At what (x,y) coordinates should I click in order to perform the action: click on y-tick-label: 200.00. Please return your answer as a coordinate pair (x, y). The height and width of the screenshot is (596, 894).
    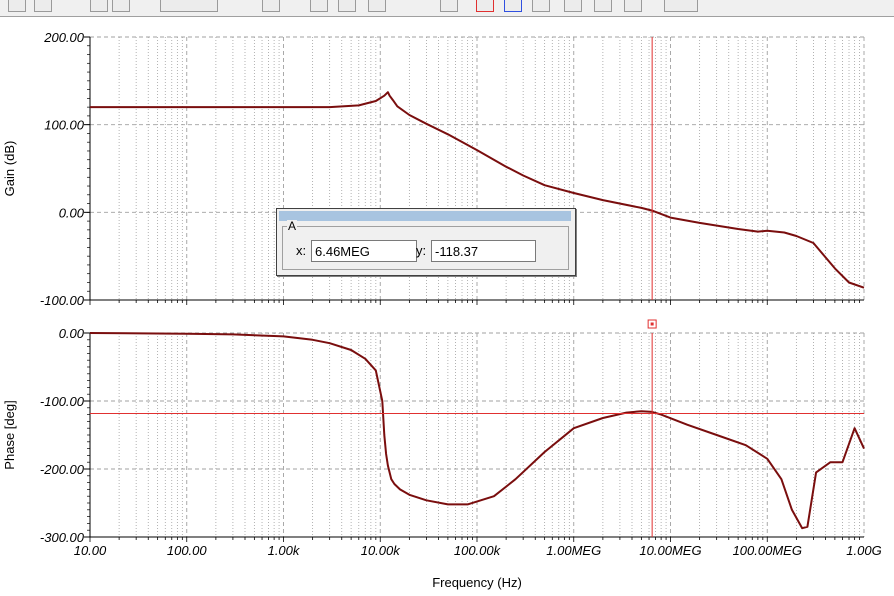
    Looking at the image, I should click on (64, 37).